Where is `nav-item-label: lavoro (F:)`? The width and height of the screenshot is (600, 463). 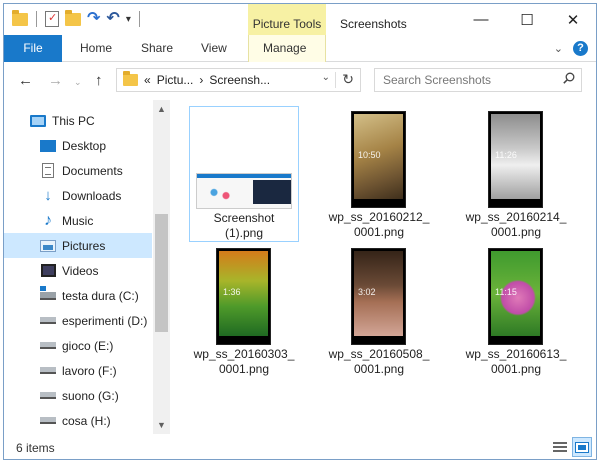
nav-item-label: lavoro (F:) is located at coordinates (89, 370).